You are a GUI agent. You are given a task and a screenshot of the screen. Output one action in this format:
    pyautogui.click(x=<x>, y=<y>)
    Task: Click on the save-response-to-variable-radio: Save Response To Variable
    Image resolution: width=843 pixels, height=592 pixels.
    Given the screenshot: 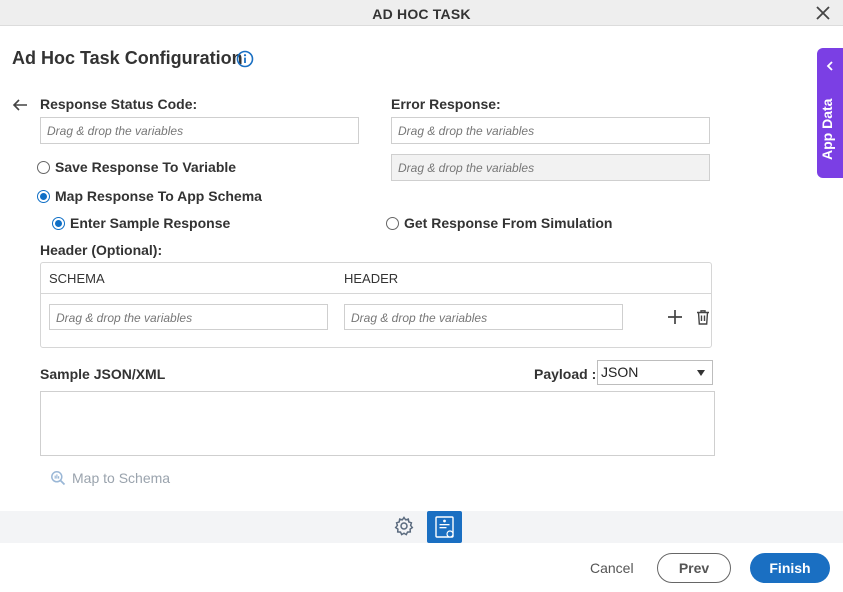 What is the action you would take?
    pyautogui.click(x=136, y=167)
    